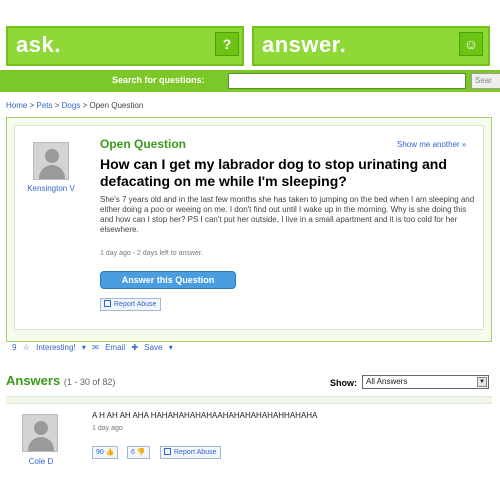 This screenshot has width=500, height=500. What do you see at coordinates (89, 382) in the screenshot?
I see `answers-count: (1 - 30 of 82)` at bounding box center [89, 382].